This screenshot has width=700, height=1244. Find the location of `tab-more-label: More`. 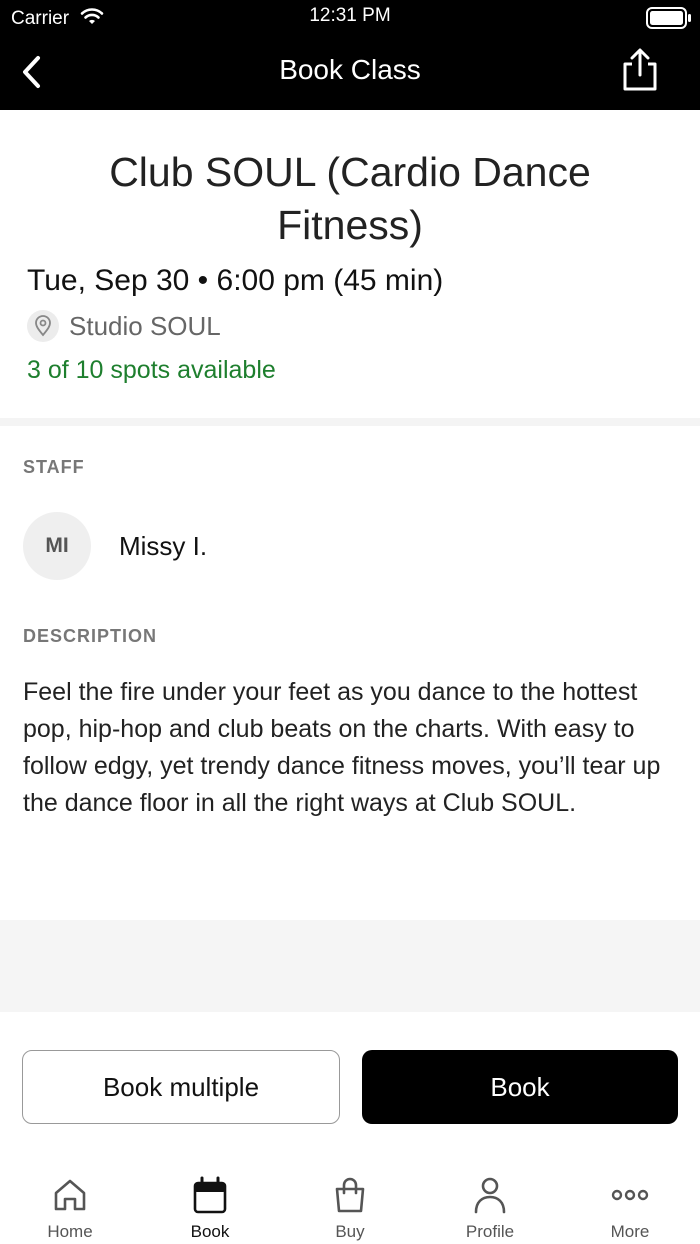

tab-more-label: More is located at coordinates (630, 1231).